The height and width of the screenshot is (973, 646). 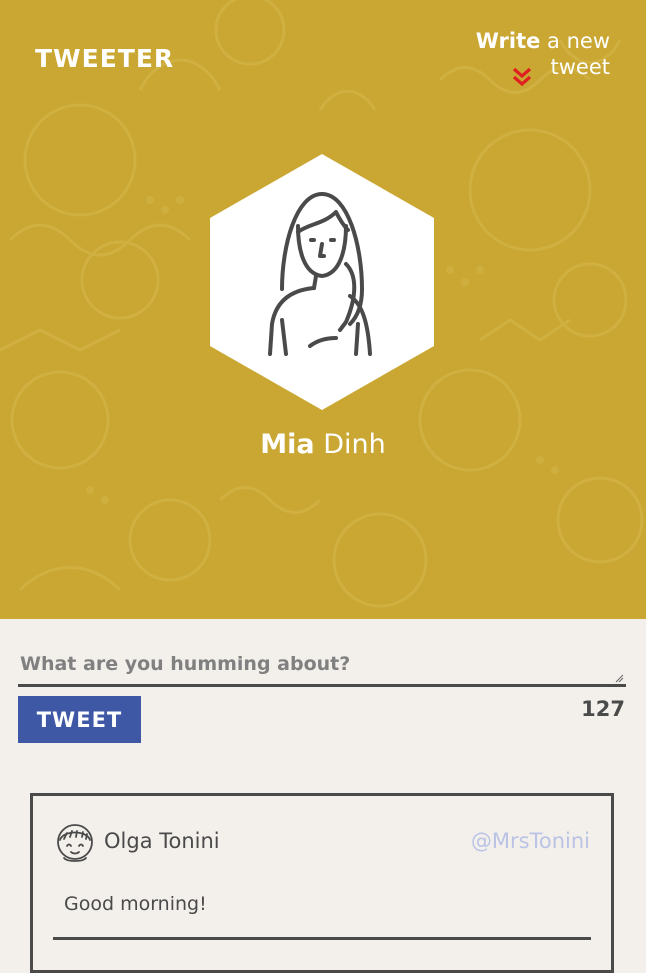 I want to click on tweet-author-name: Olga Tonini, so click(x=162, y=841).